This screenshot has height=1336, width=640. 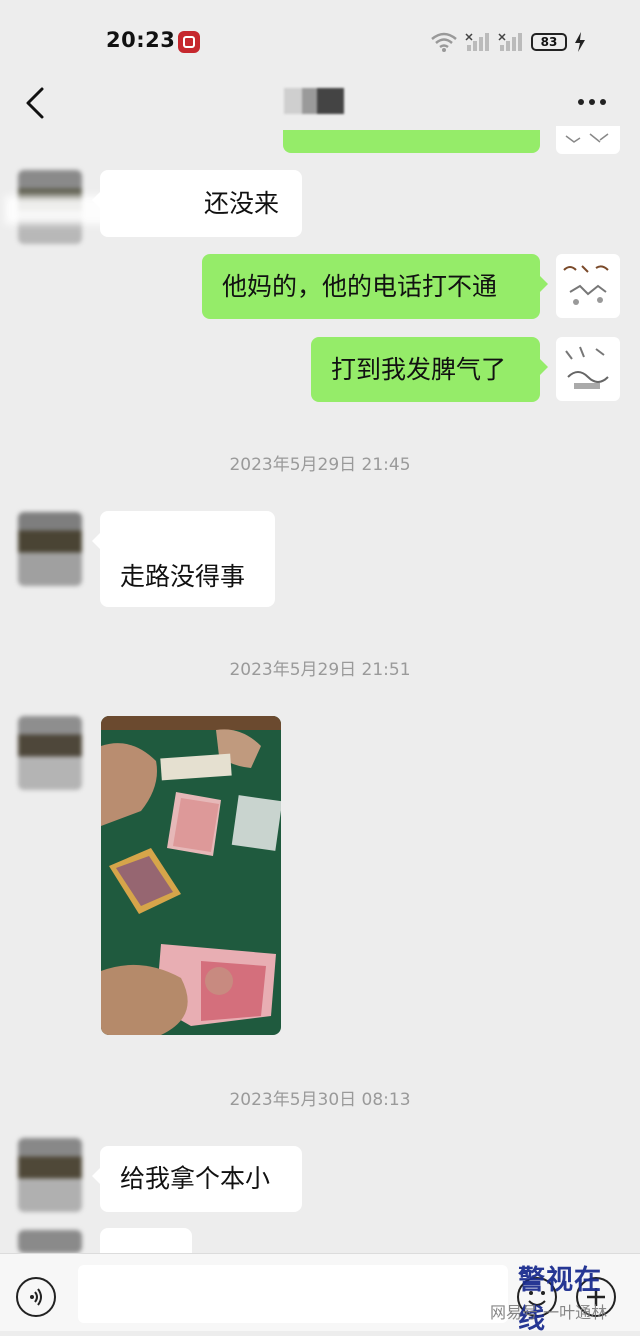 What do you see at coordinates (293, 1294) in the screenshot?
I see `message-input` at bounding box center [293, 1294].